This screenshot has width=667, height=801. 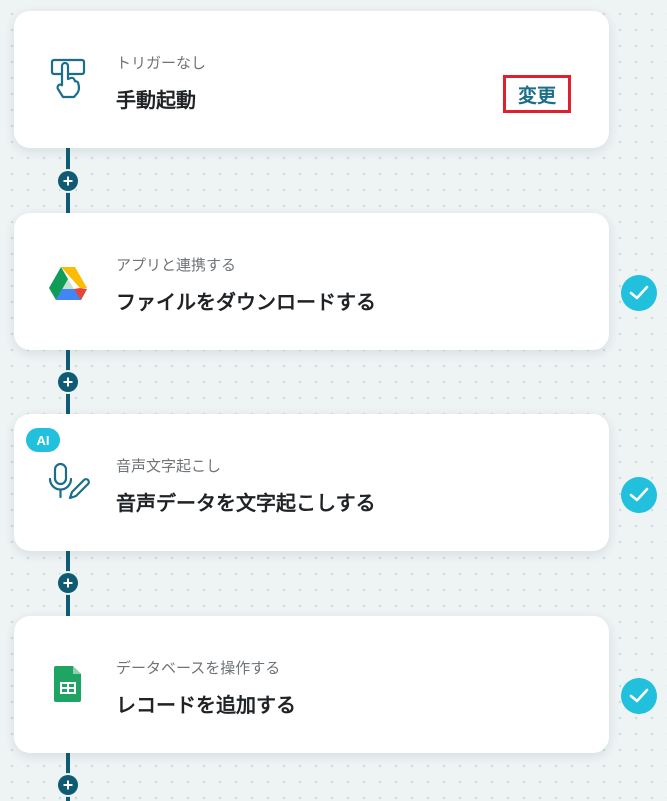 I want to click on ai-badge: AI, so click(x=43, y=440).